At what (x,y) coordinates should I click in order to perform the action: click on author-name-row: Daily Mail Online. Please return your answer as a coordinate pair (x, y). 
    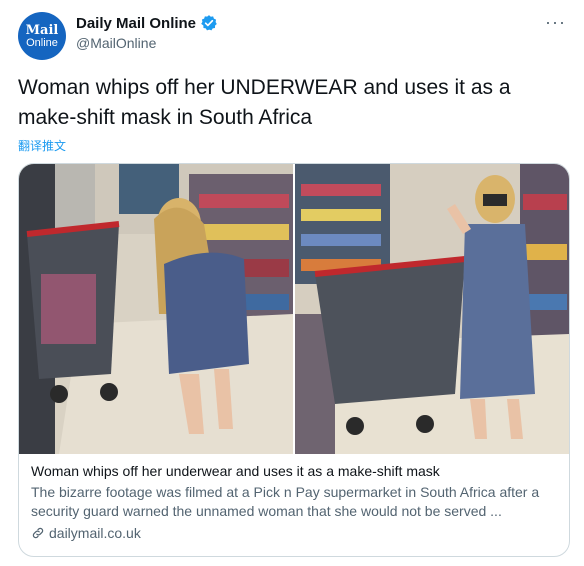
    Looking at the image, I should click on (147, 23).